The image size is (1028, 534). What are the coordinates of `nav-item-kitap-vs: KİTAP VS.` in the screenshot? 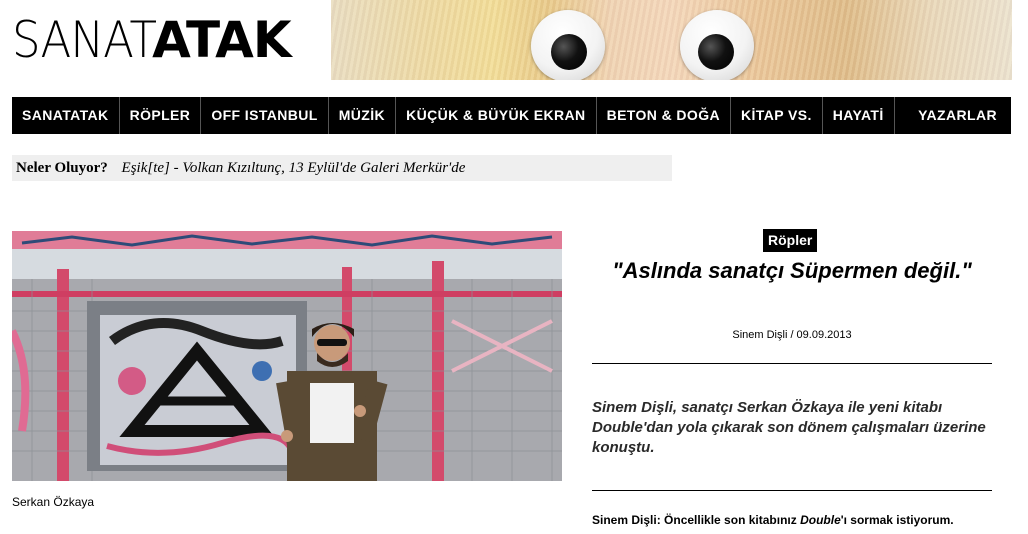 It's located at (777, 115).